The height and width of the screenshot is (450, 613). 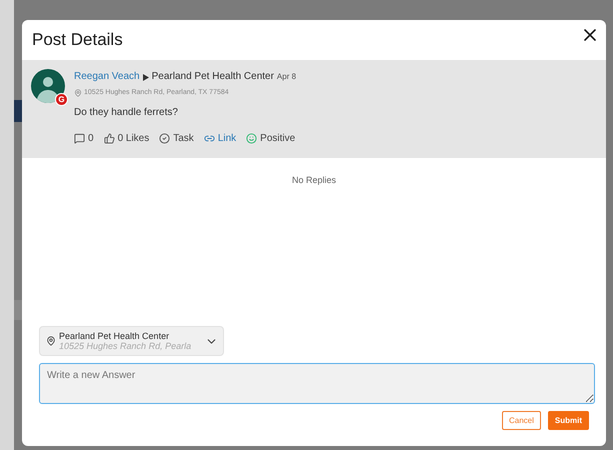 I want to click on task-action: Task, so click(x=176, y=138).